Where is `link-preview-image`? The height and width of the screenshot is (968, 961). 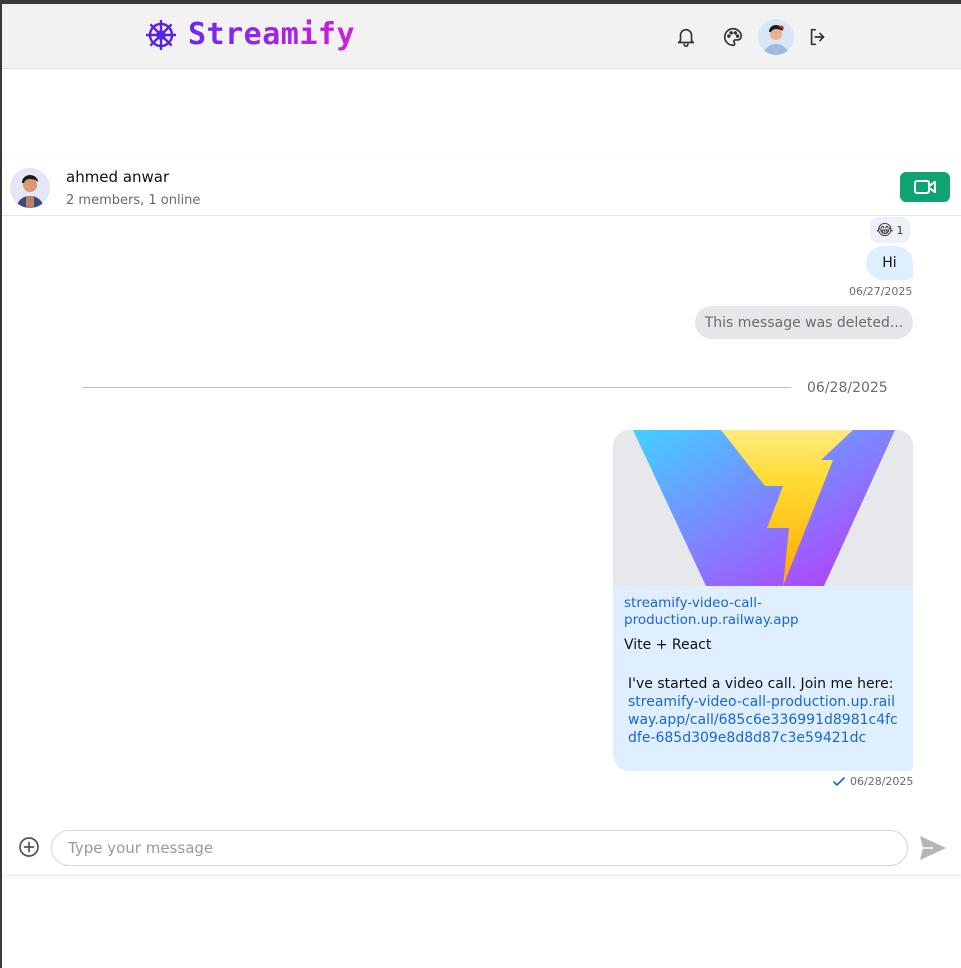 link-preview-image is located at coordinates (763, 508).